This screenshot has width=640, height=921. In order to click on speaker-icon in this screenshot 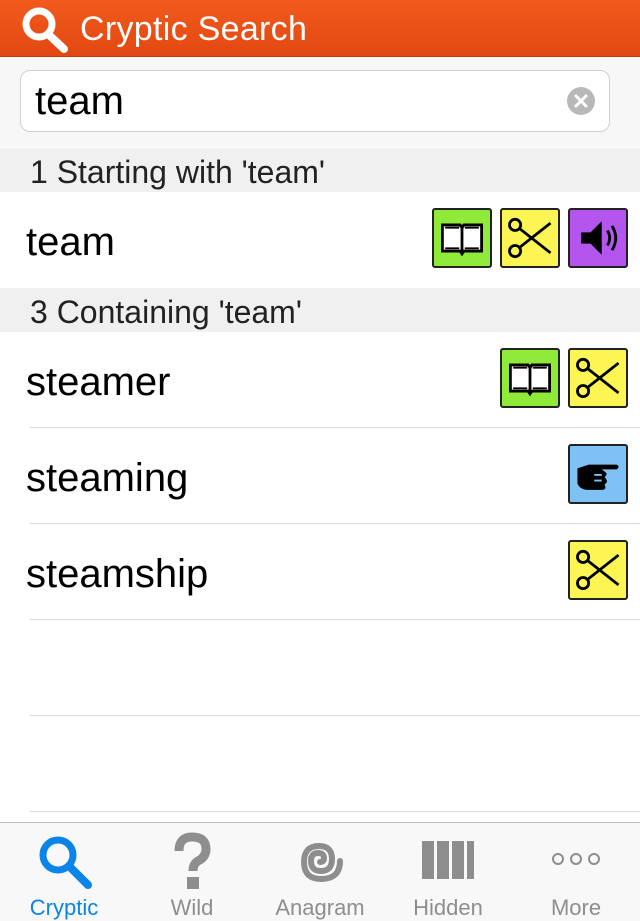, I will do `click(598, 238)`.